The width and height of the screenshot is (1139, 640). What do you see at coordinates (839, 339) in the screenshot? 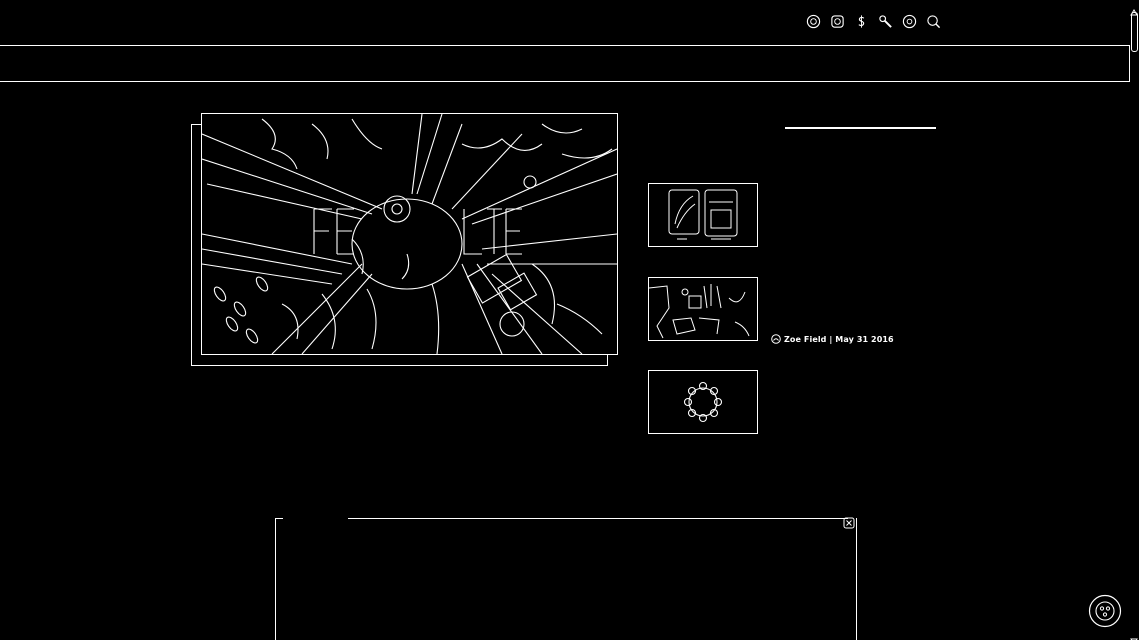
I see `article-meta-text: Zoe Field | May 31 2016` at bounding box center [839, 339].